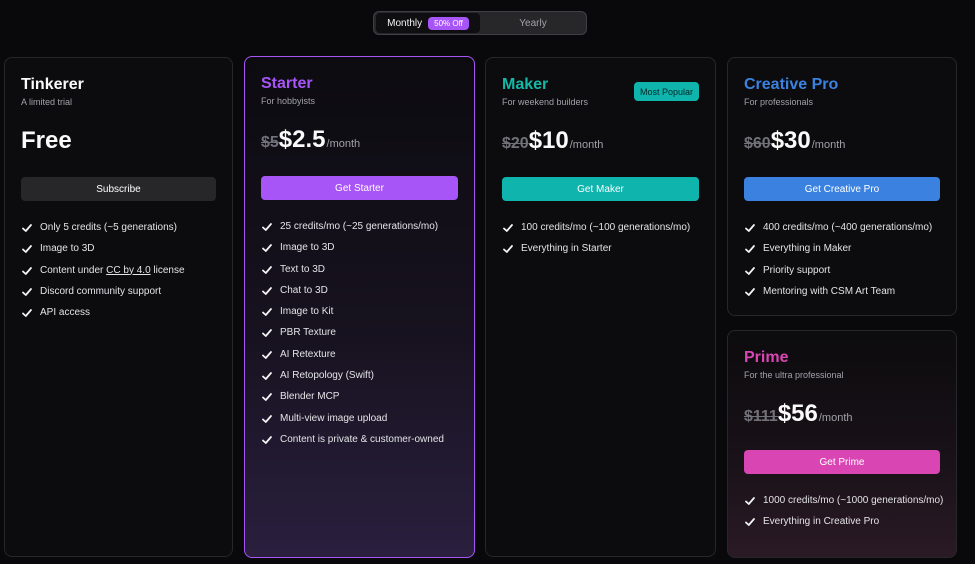 The image size is (975, 564). What do you see at coordinates (128, 270) in the screenshot?
I see `license-link: CC by 4.0` at bounding box center [128, 270].